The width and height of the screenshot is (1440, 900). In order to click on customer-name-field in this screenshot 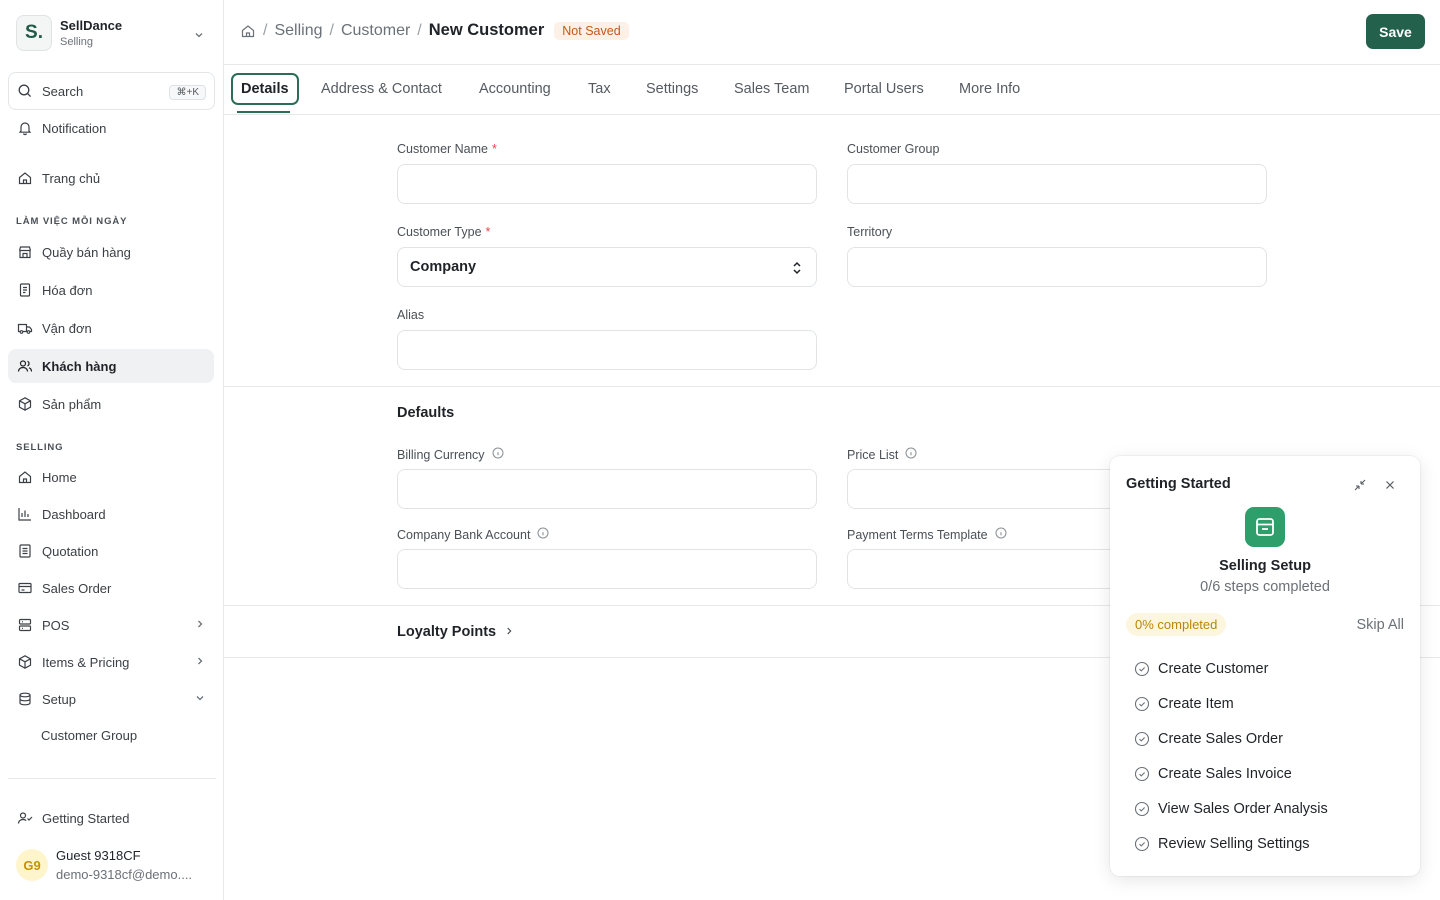, I will do `click(607, 184)`.